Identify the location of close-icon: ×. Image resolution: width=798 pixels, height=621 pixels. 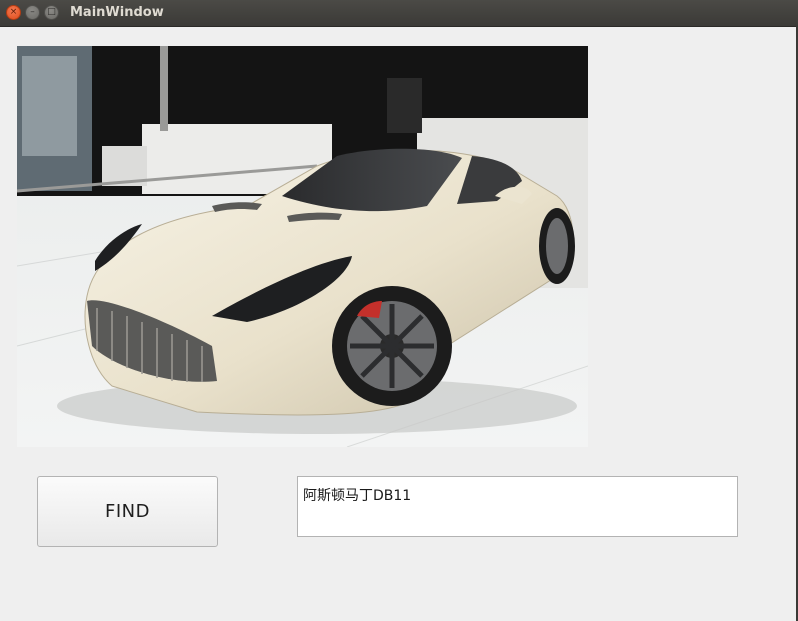
(13, 12).